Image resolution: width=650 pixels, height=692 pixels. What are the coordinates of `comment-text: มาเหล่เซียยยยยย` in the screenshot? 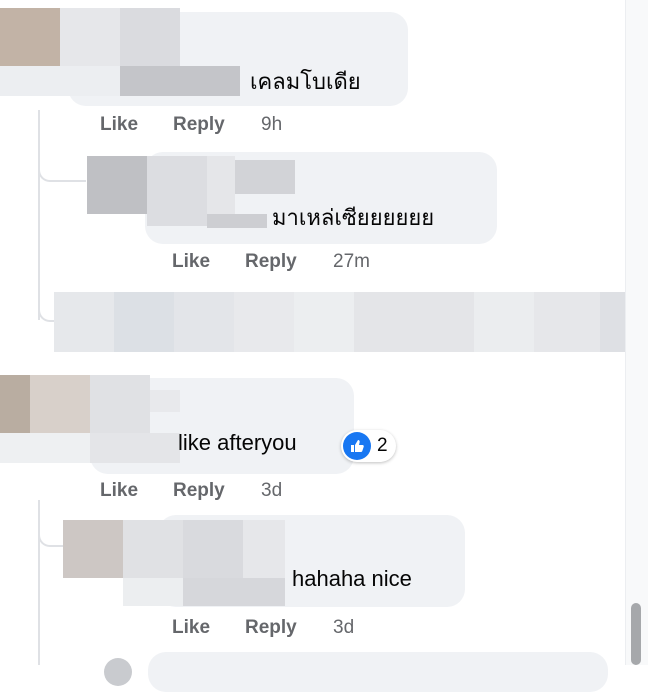 It's located at (353, 217).